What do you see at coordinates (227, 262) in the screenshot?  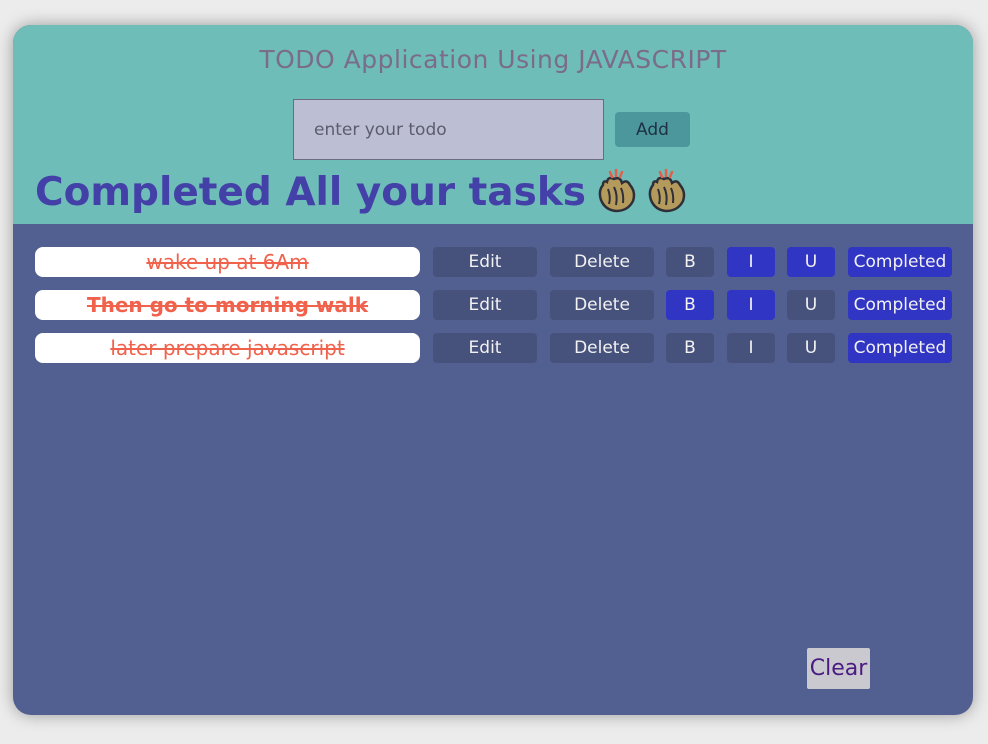 I see `todo-text: wake up at 6Am` at bounding box center [227, 262].